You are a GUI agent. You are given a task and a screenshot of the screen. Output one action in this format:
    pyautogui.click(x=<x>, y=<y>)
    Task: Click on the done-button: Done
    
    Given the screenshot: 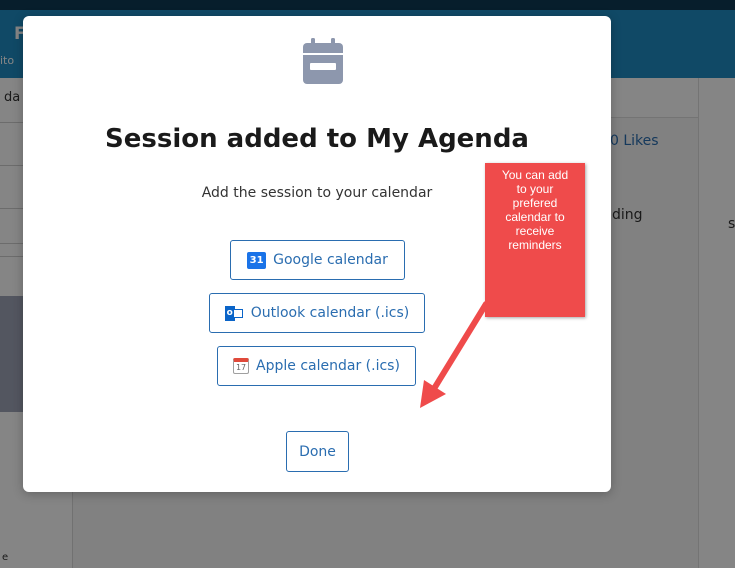 What is the action you would take?
    pyautogui.click(x=317, y=451)
    